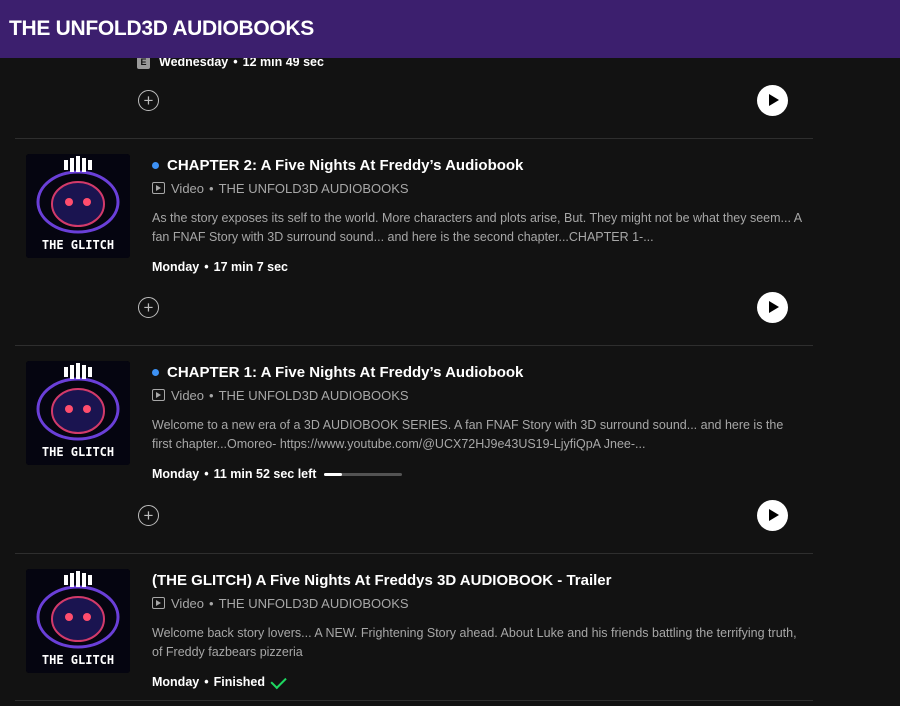 The image size is (900, 706). What do you see at coordinates (239, 682) in the screenshot?
I see `episode-duration: Finished` at bounding box center [239, 682].